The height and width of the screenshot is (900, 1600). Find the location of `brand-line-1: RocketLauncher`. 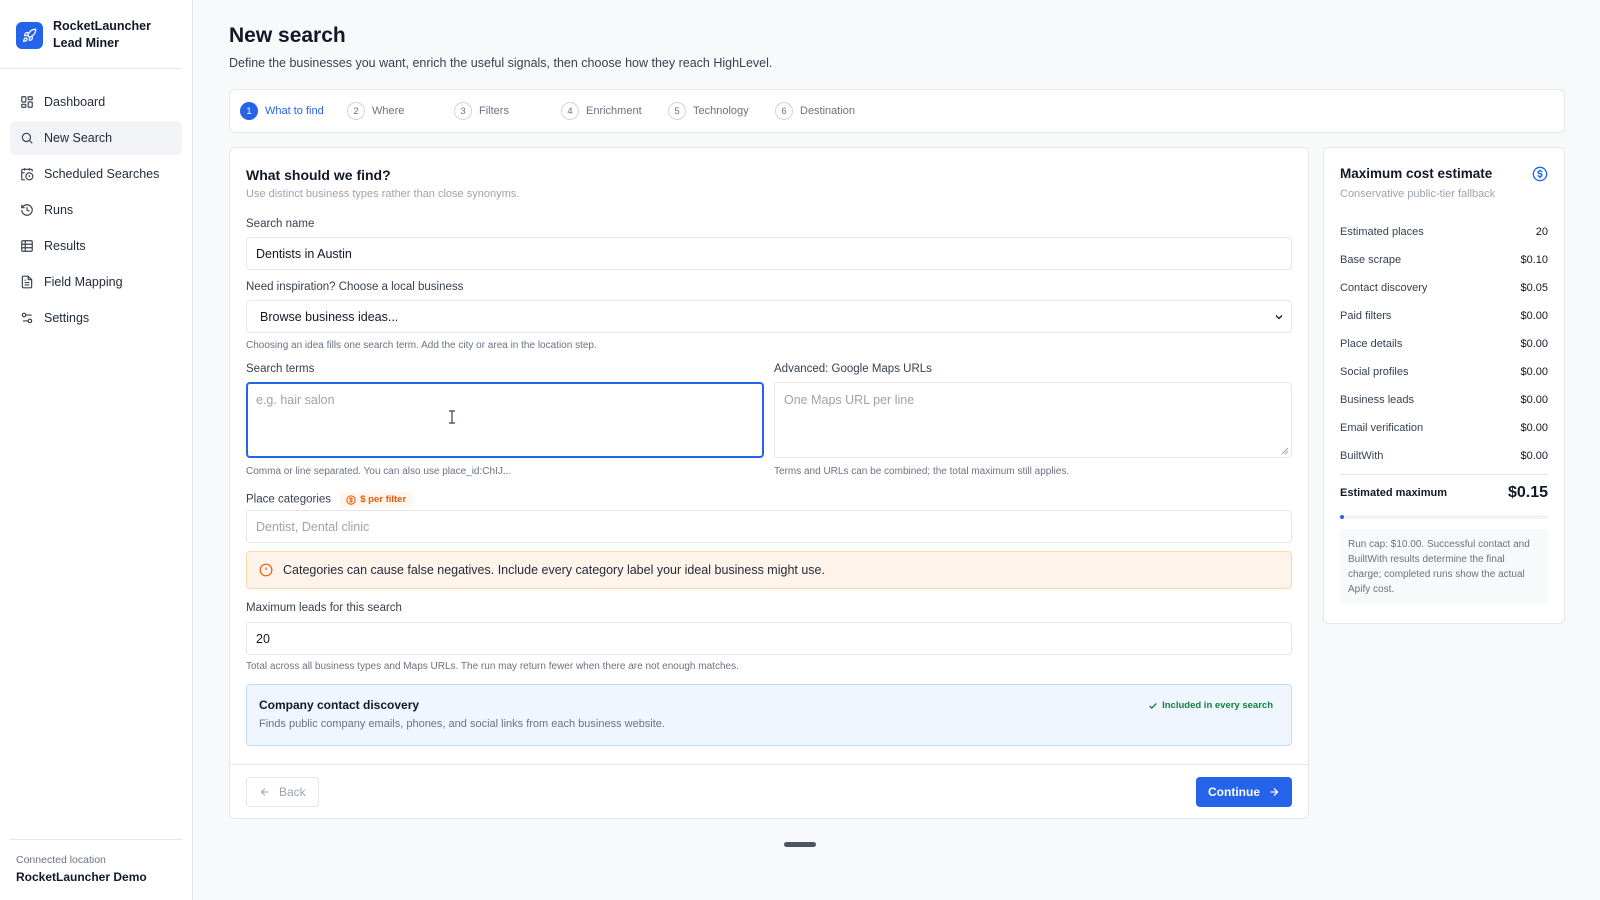

brand-line-1: RocketLauncher is located at coordinates (102, 26).